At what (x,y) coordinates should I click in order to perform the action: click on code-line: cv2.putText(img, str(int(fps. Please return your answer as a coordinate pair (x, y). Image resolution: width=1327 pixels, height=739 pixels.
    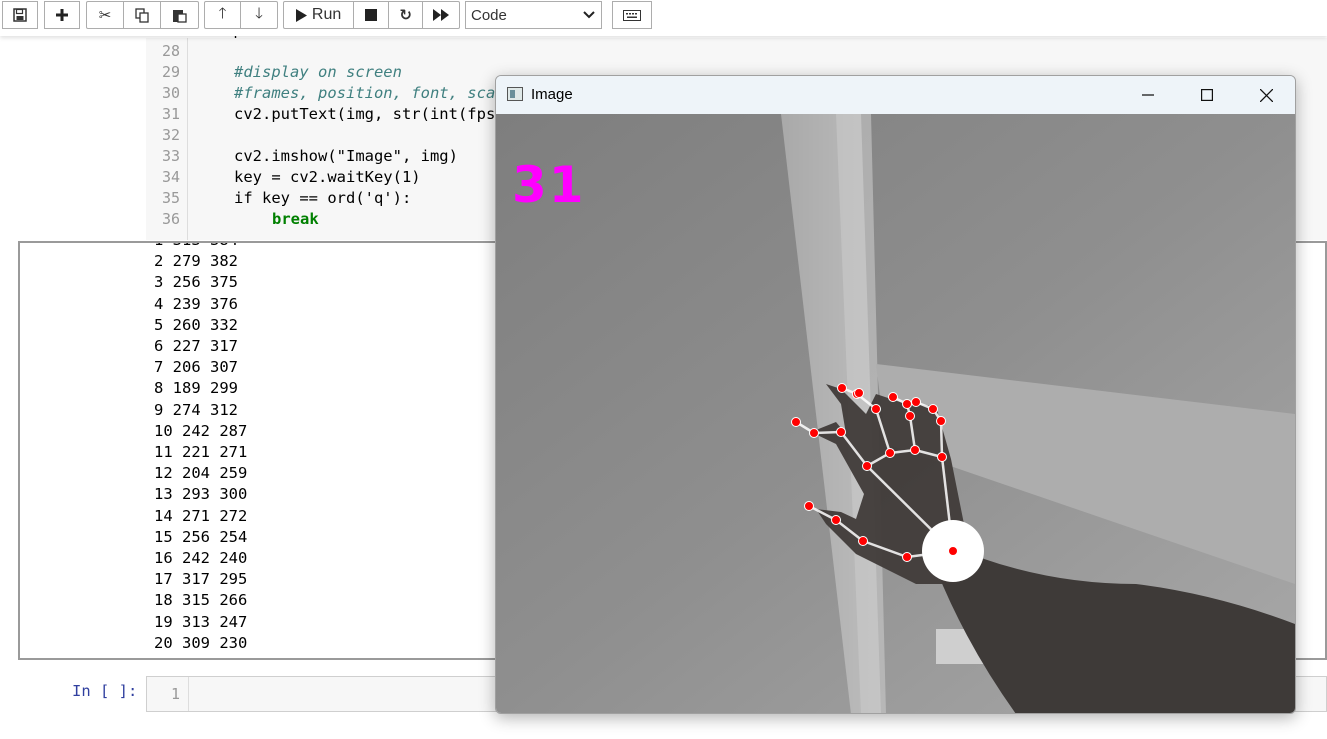
    Looking at the image, I should click on (365, 114).